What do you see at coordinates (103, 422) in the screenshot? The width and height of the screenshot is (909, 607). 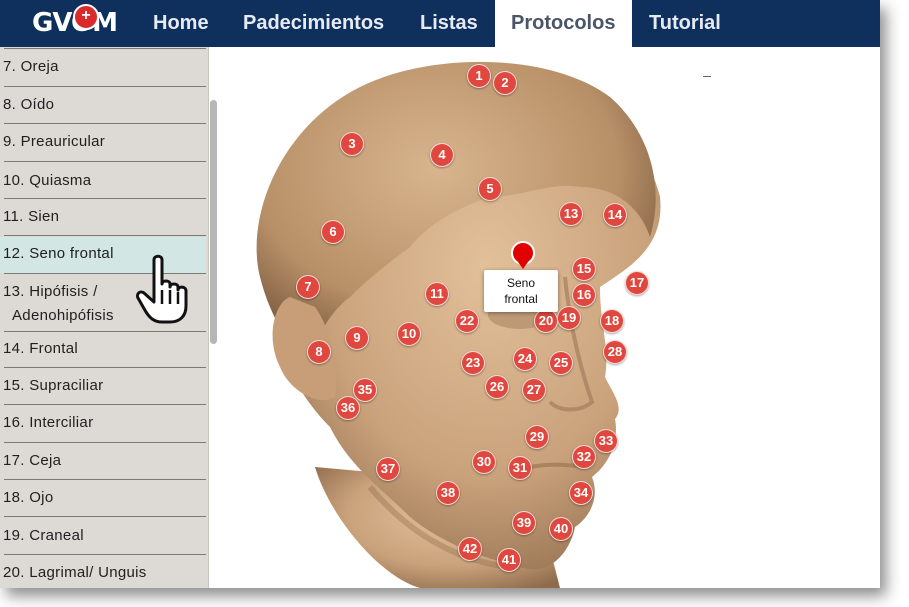 I see `sidebar-item-interciliar: 16. Interciliar` at bounding box center [103, 422].